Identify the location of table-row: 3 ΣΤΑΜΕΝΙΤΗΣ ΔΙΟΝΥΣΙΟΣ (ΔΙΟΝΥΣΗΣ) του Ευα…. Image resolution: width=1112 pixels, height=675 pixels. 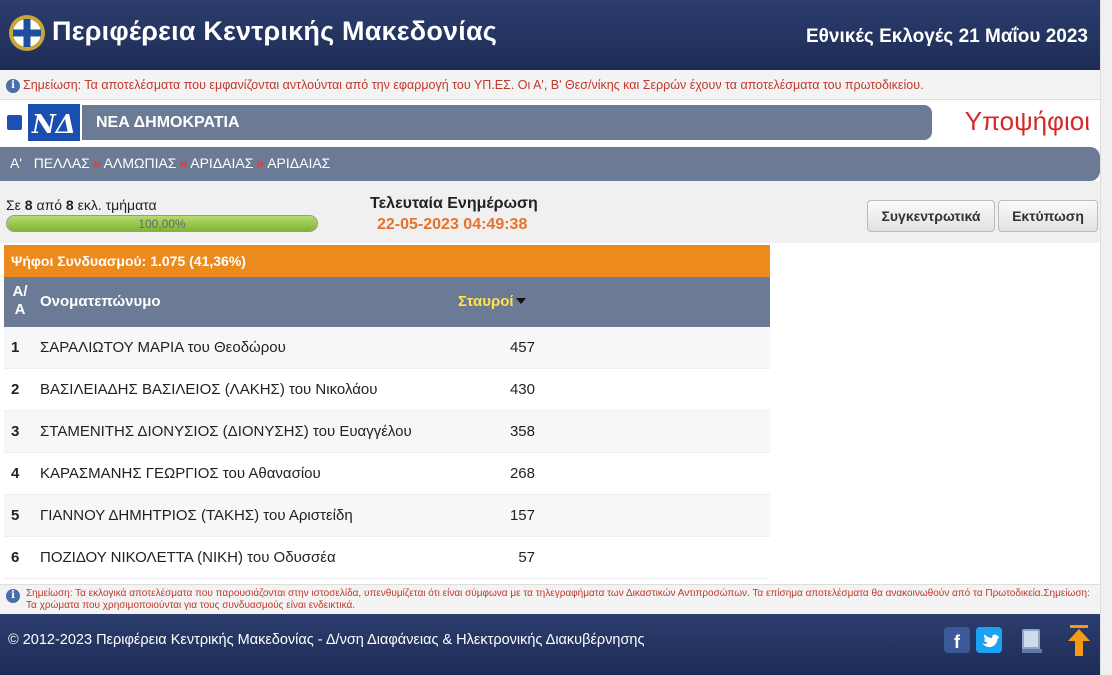
(387, 432).